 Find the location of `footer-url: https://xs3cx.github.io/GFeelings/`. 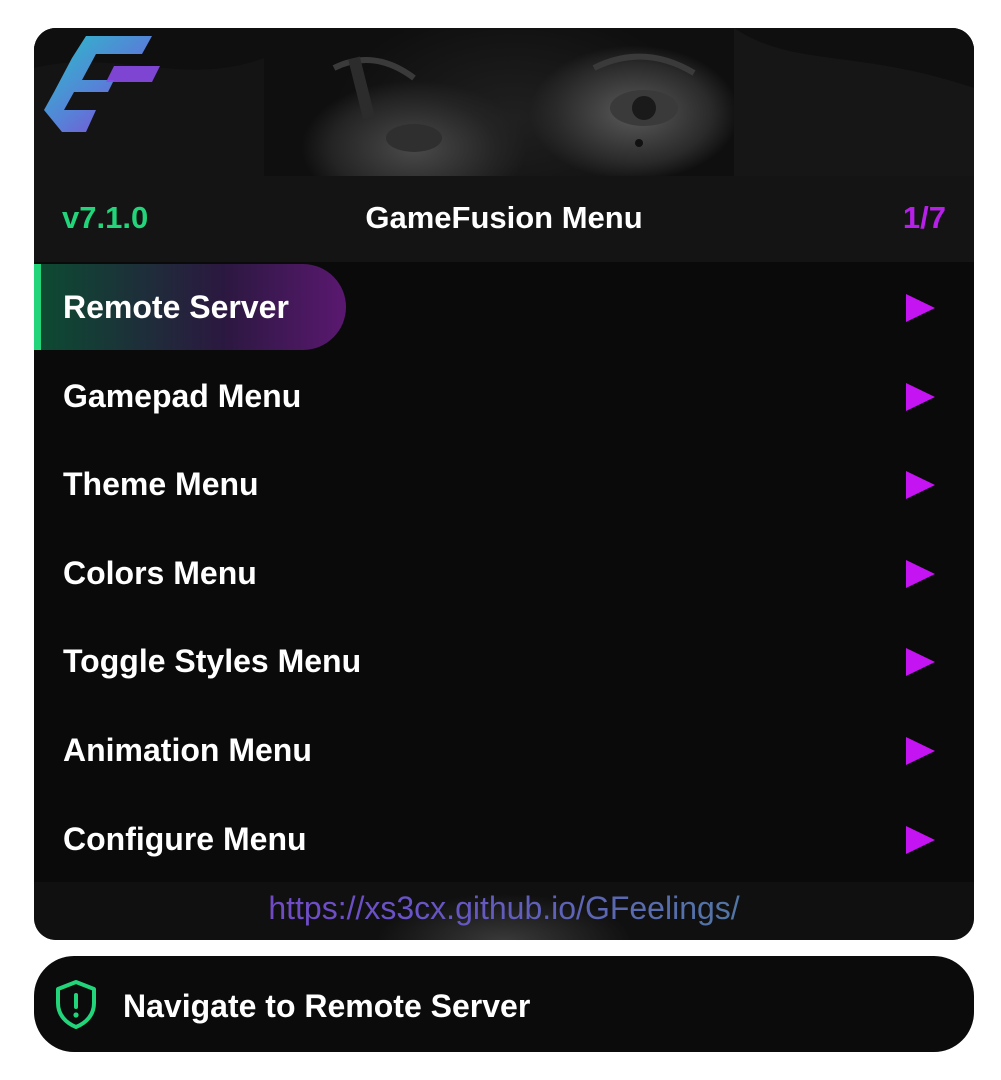

footer-url: https://xs3cx.github.io/GFeelings/ is located at coordinates (504, 908).